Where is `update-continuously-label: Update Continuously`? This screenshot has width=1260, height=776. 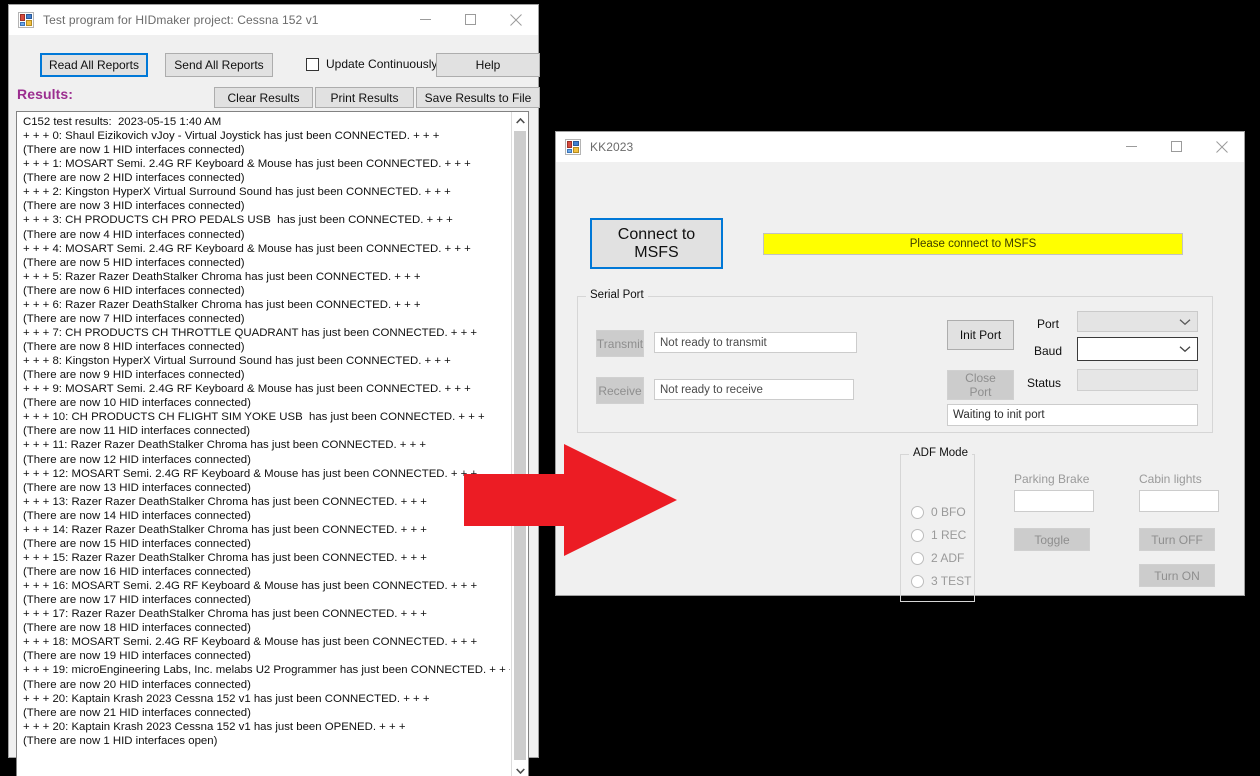 update-continuously-label: Update Continuously is located at coordinates (382, 64).